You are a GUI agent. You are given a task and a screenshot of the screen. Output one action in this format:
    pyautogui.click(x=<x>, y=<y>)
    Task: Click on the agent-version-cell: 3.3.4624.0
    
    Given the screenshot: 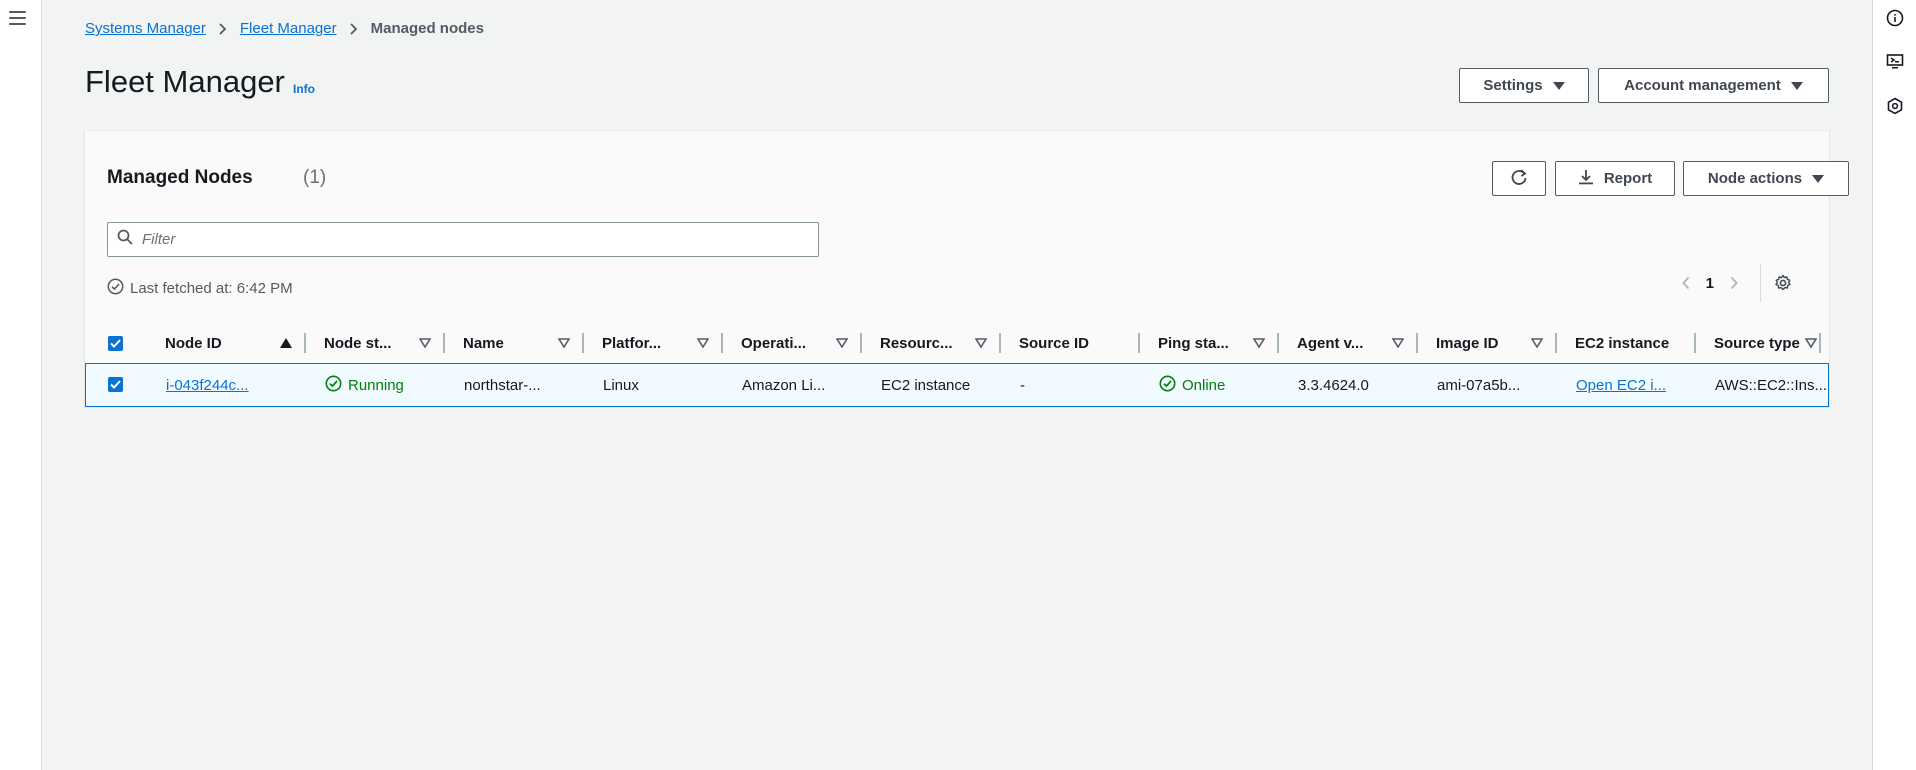 What is the action you would take?
    pyautogui.click(x=1333, y=385)
    